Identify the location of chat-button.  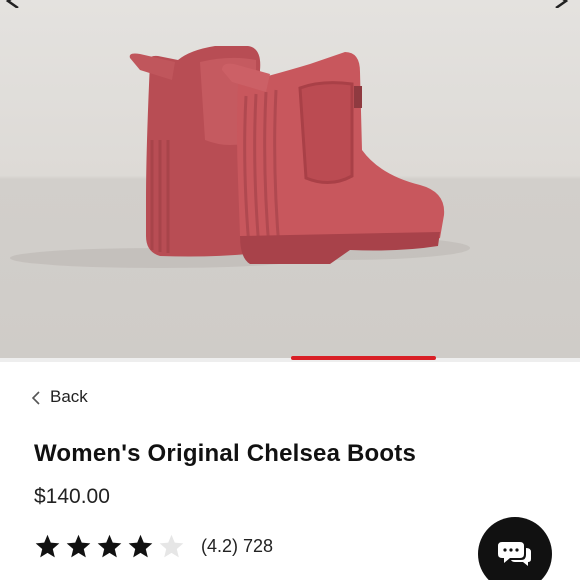
(515, 548).